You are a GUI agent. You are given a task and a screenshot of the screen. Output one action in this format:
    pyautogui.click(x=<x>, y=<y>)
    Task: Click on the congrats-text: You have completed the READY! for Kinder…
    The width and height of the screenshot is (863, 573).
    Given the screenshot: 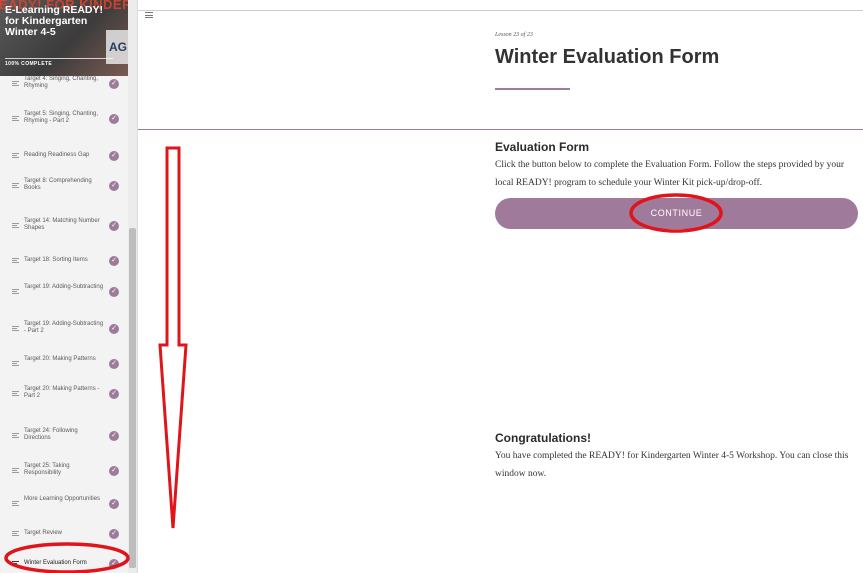 What is the action you would take?
    pyautogui.click(x=672, y=465)
    